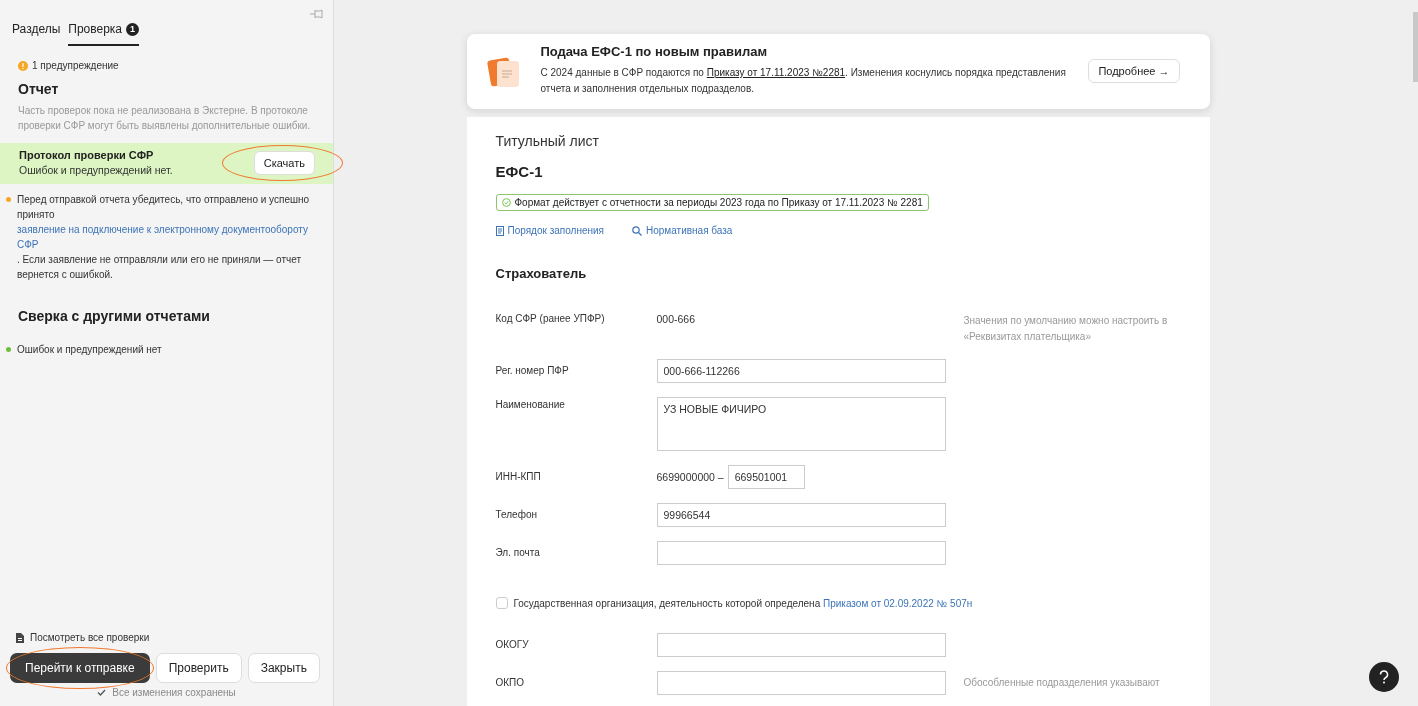  Describe the element at coordinates (96, 170) in the screenshot. I see `protocol-status: Ошибок и предупреждений нет.` at that location.